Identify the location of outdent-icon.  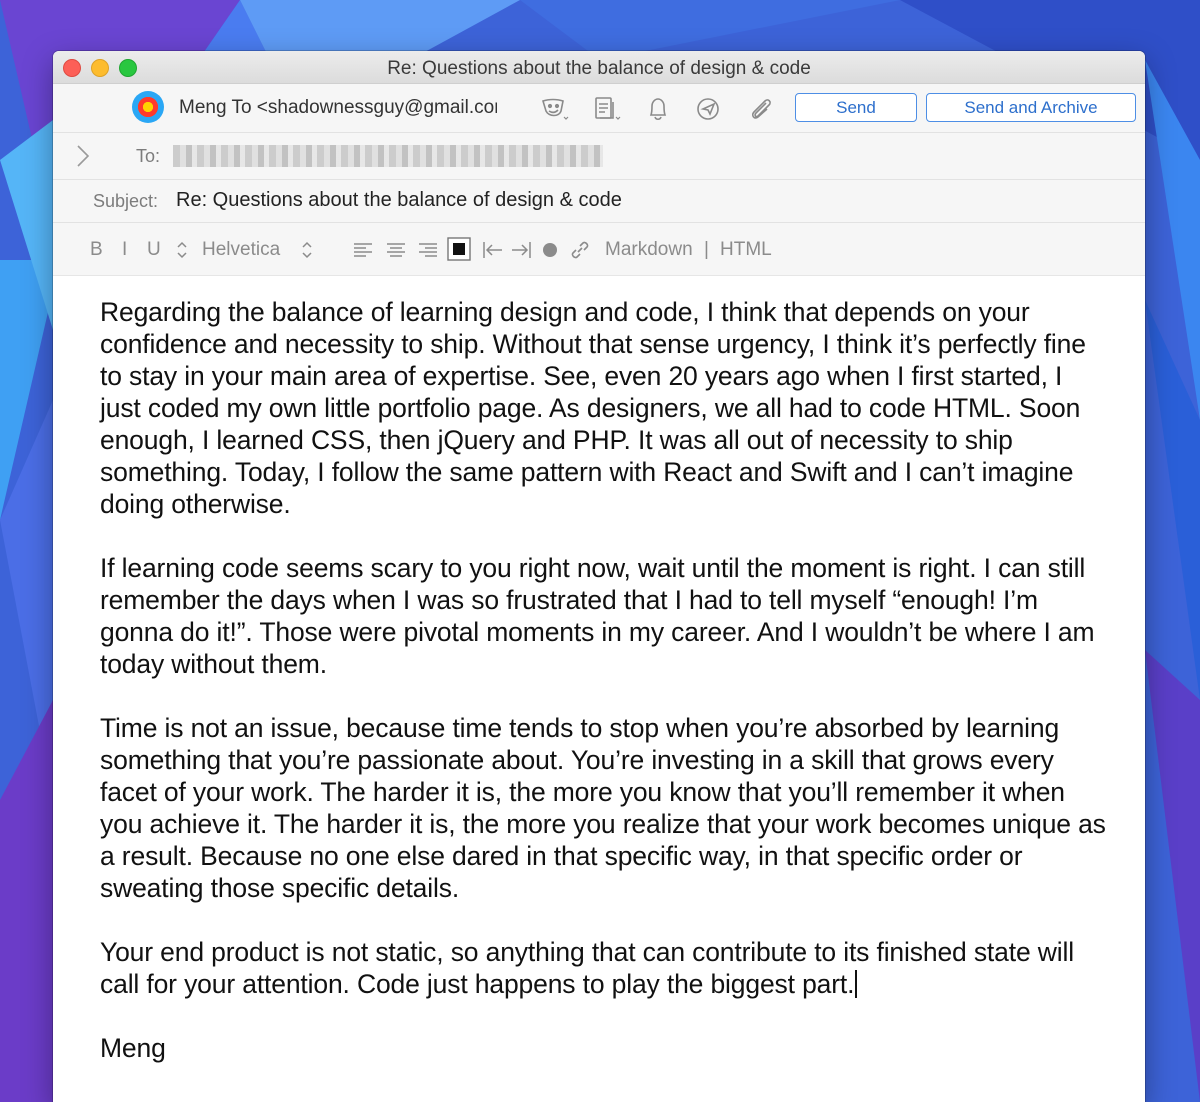
(493, 250).